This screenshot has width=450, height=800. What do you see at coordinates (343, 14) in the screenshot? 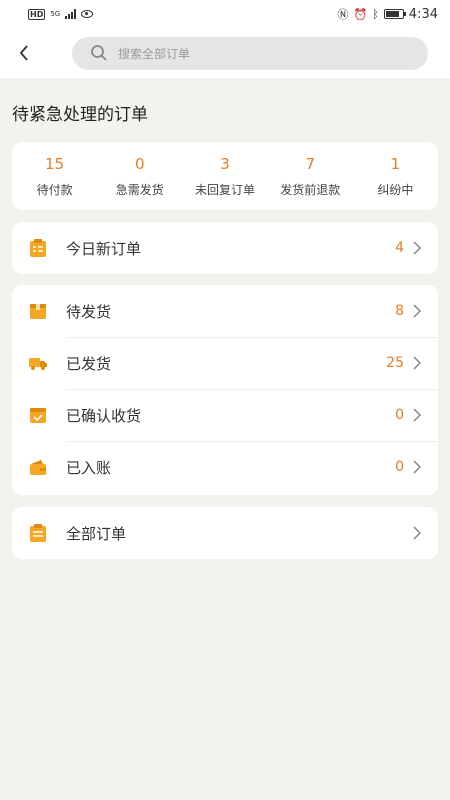
I see `nfc-icon: Ⓝ` at bounding box center [343, 14].